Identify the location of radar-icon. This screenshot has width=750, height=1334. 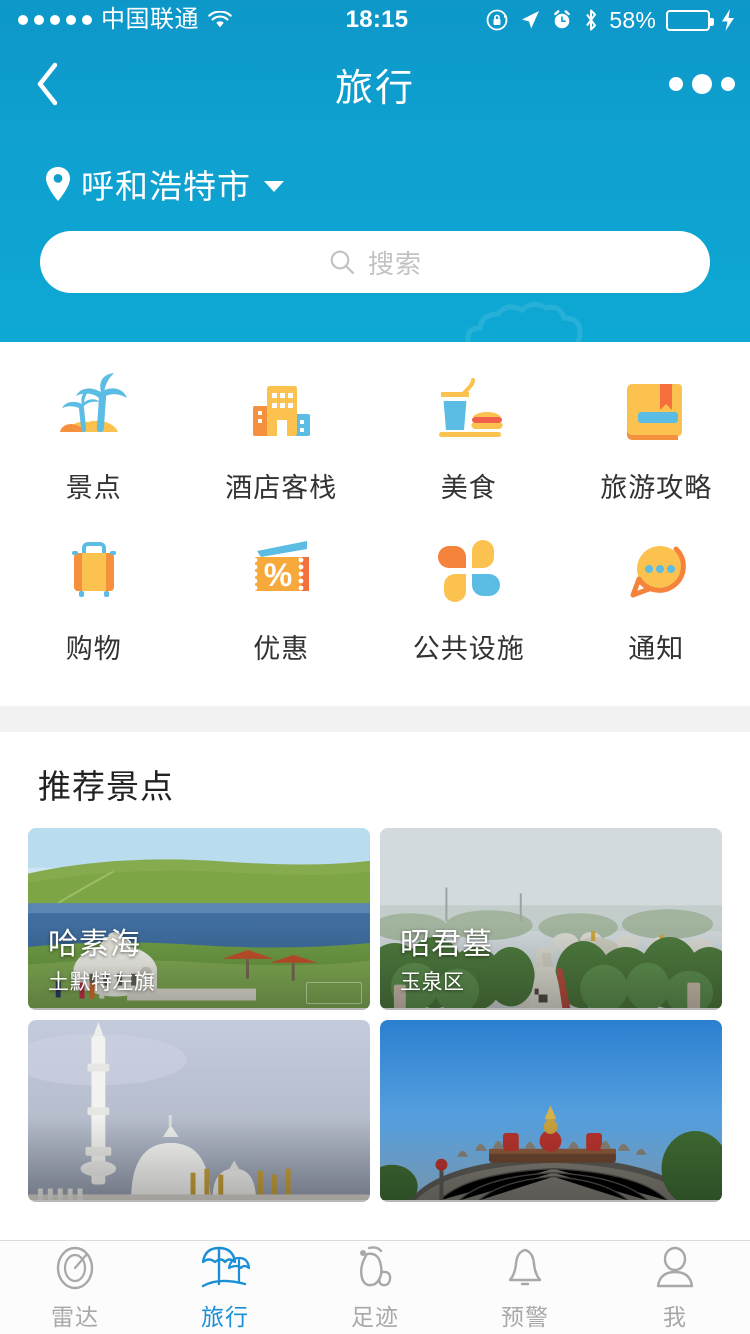
(75, 1268).